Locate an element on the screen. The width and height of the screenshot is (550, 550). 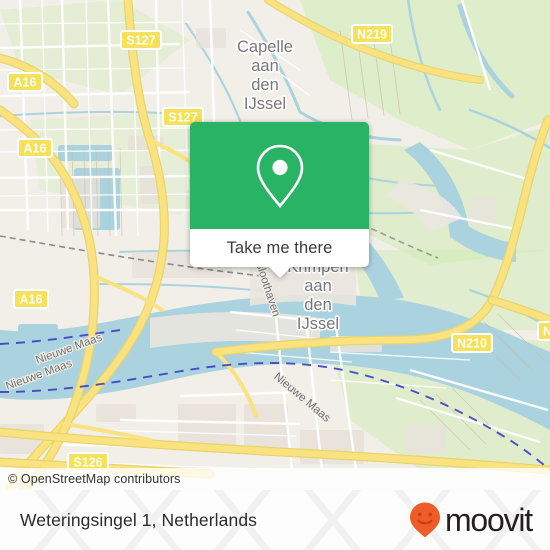
address-label: Weteringsingel 1, Netherlands is located at coordinates (139, 519).